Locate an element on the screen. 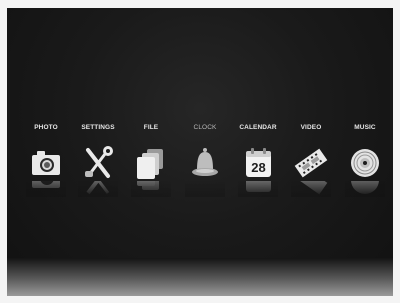 The width and height of the screenshot is (400, 303). disc-icon is located at coordinates (365, 163).